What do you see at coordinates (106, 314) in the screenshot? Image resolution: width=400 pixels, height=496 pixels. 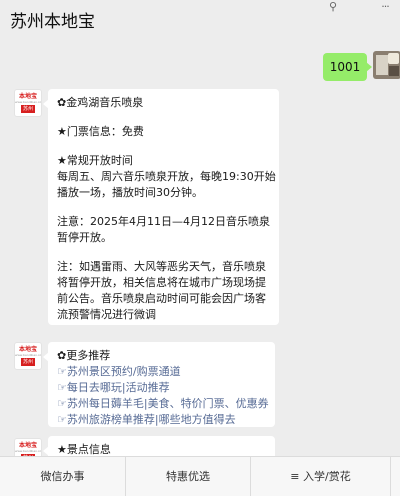 I see `message-line: 流预警情况进行微调` at bounding box center [106, 314].